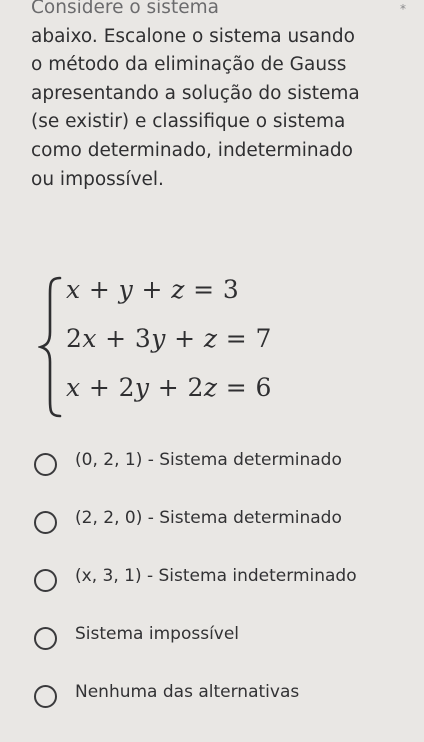 This screenshot has width=424, height=742. Describe the element at coordinates (50, 347) in the screenshot. I see `left-brace-icon` at that location.